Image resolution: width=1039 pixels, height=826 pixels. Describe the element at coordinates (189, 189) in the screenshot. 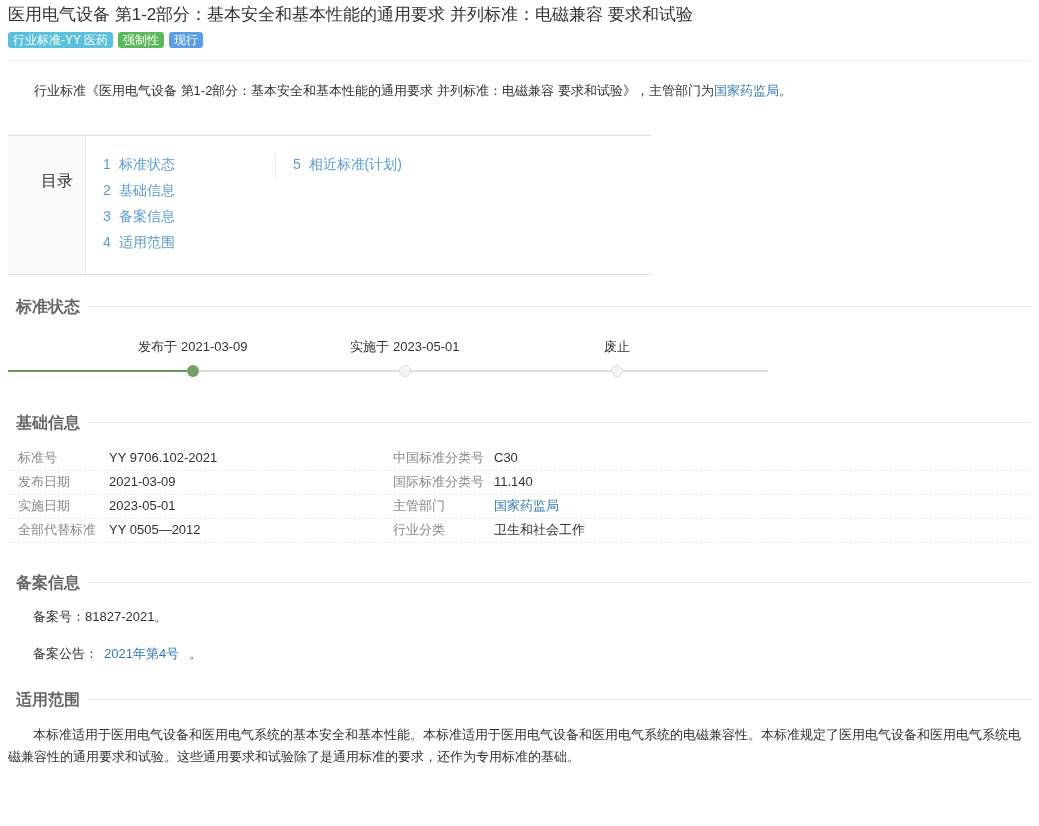

I see `toc-link: 2 基础信息` at that location.